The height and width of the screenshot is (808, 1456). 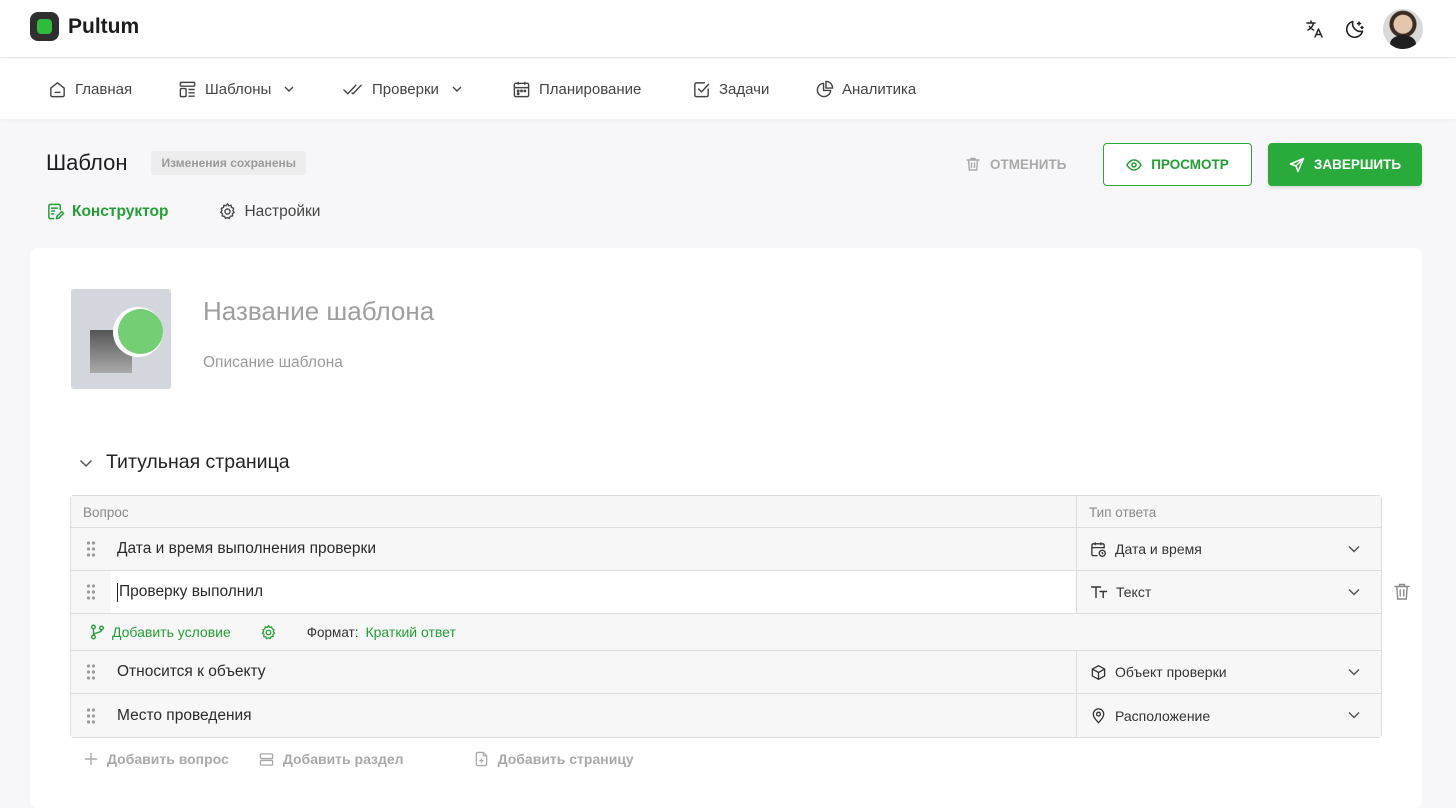 What do you see at coordinates (1171, 672) in the screenshot?
I see `answer-type-label: Объект проверки` at bounding box center [1171, 672].